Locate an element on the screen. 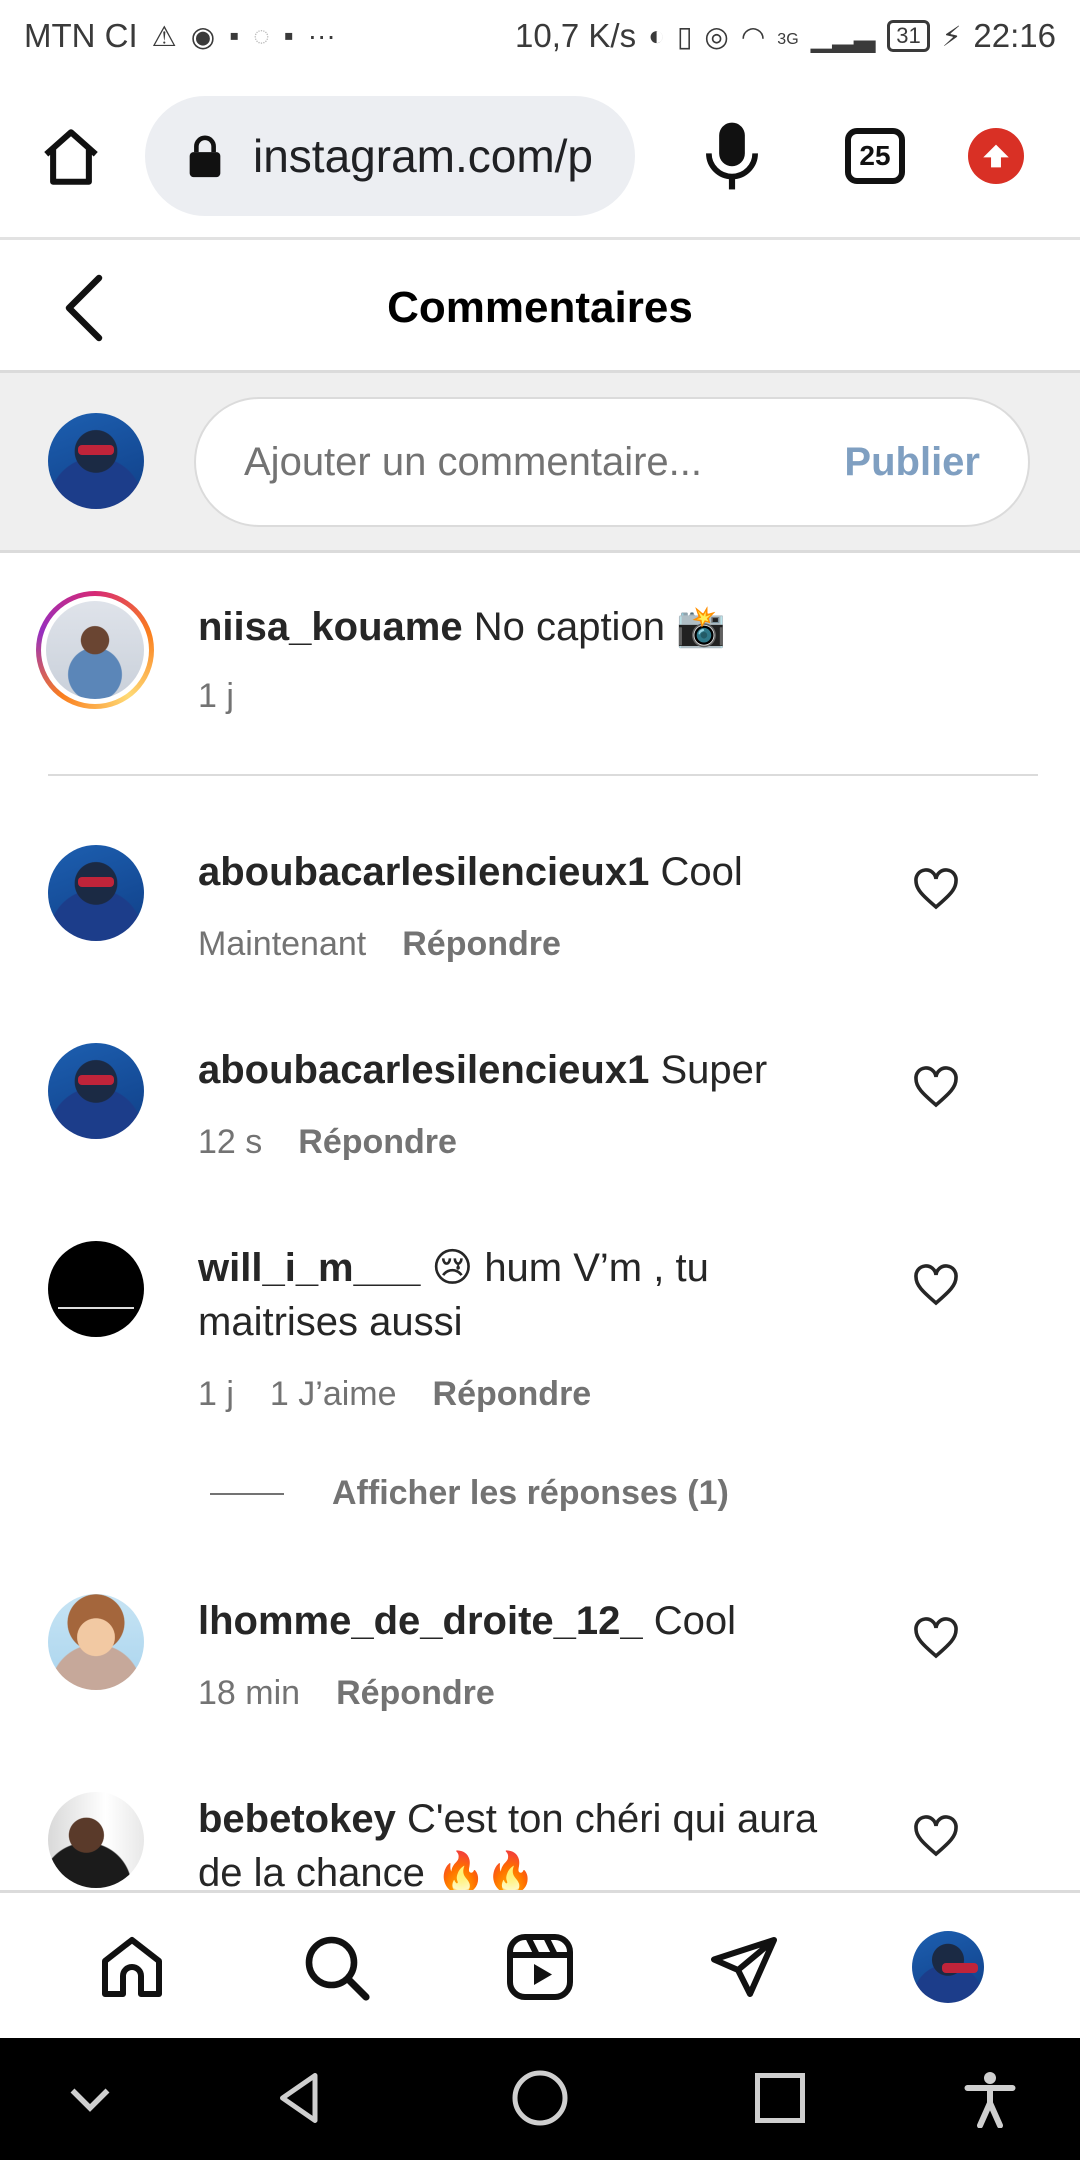 The width and height of the screenshot is (1080, 2160). page-title: Commentaires is located at coordinates (540, 307).